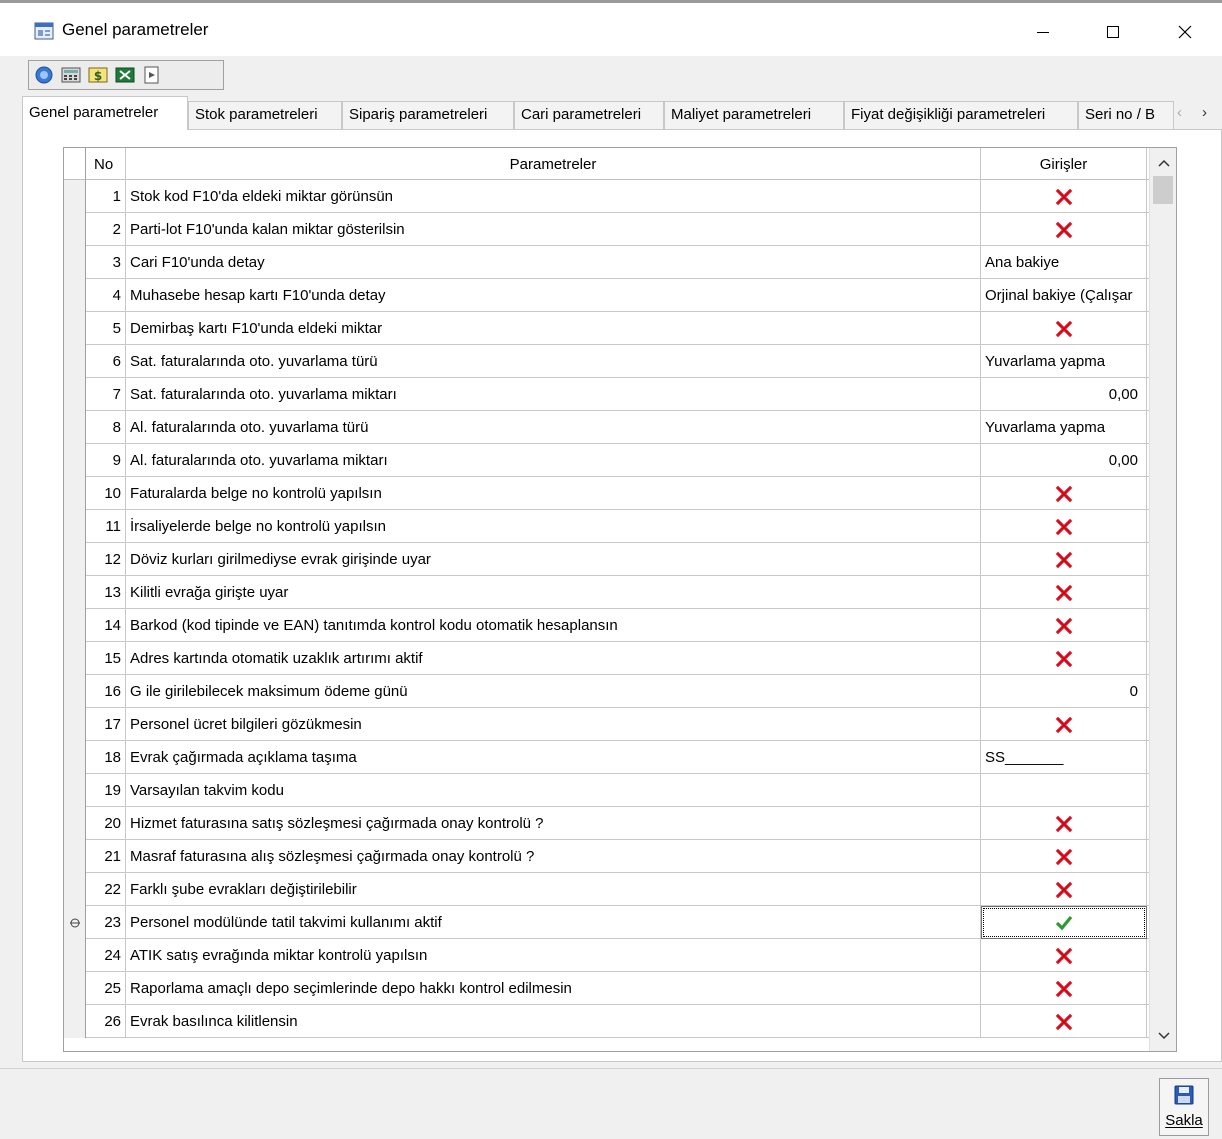  I want to click on save-button: Sakla, so click(1184, 1107).